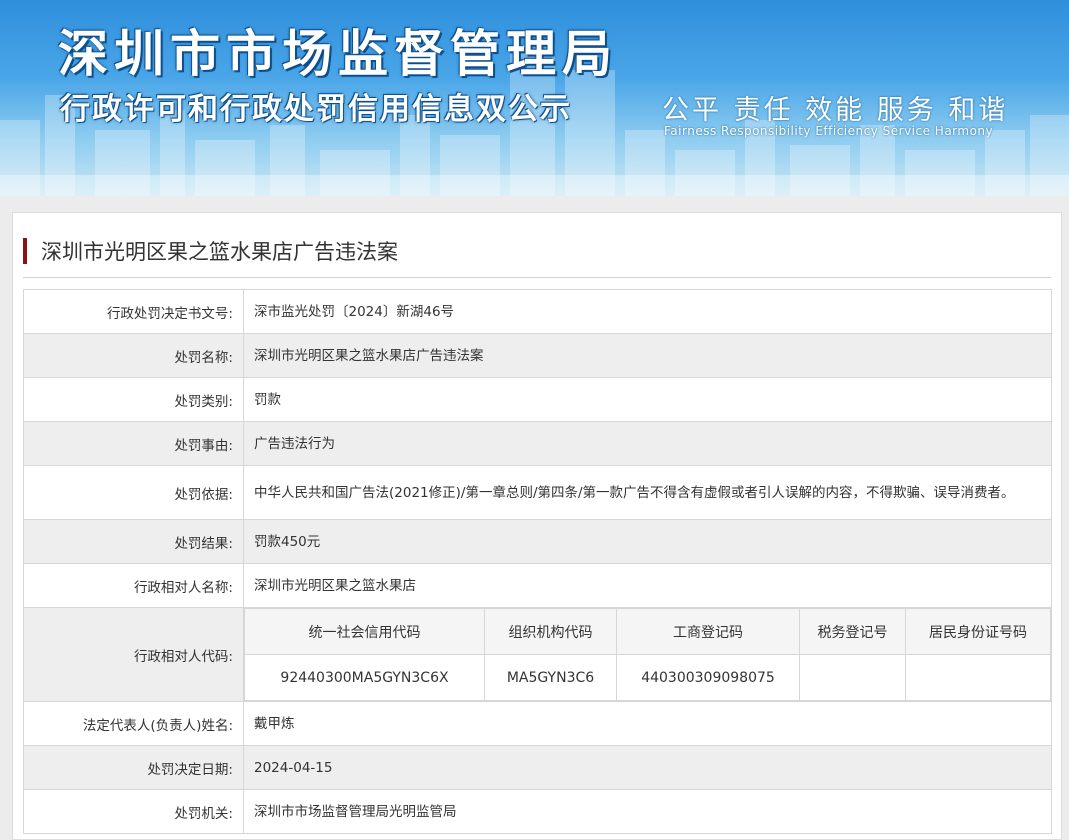 This screenshot has width=1069, height=840. Describe the element at coordinates (133, 311) in the screenshot. I see `row-label: 行政处罚决定书文号:` at that location.